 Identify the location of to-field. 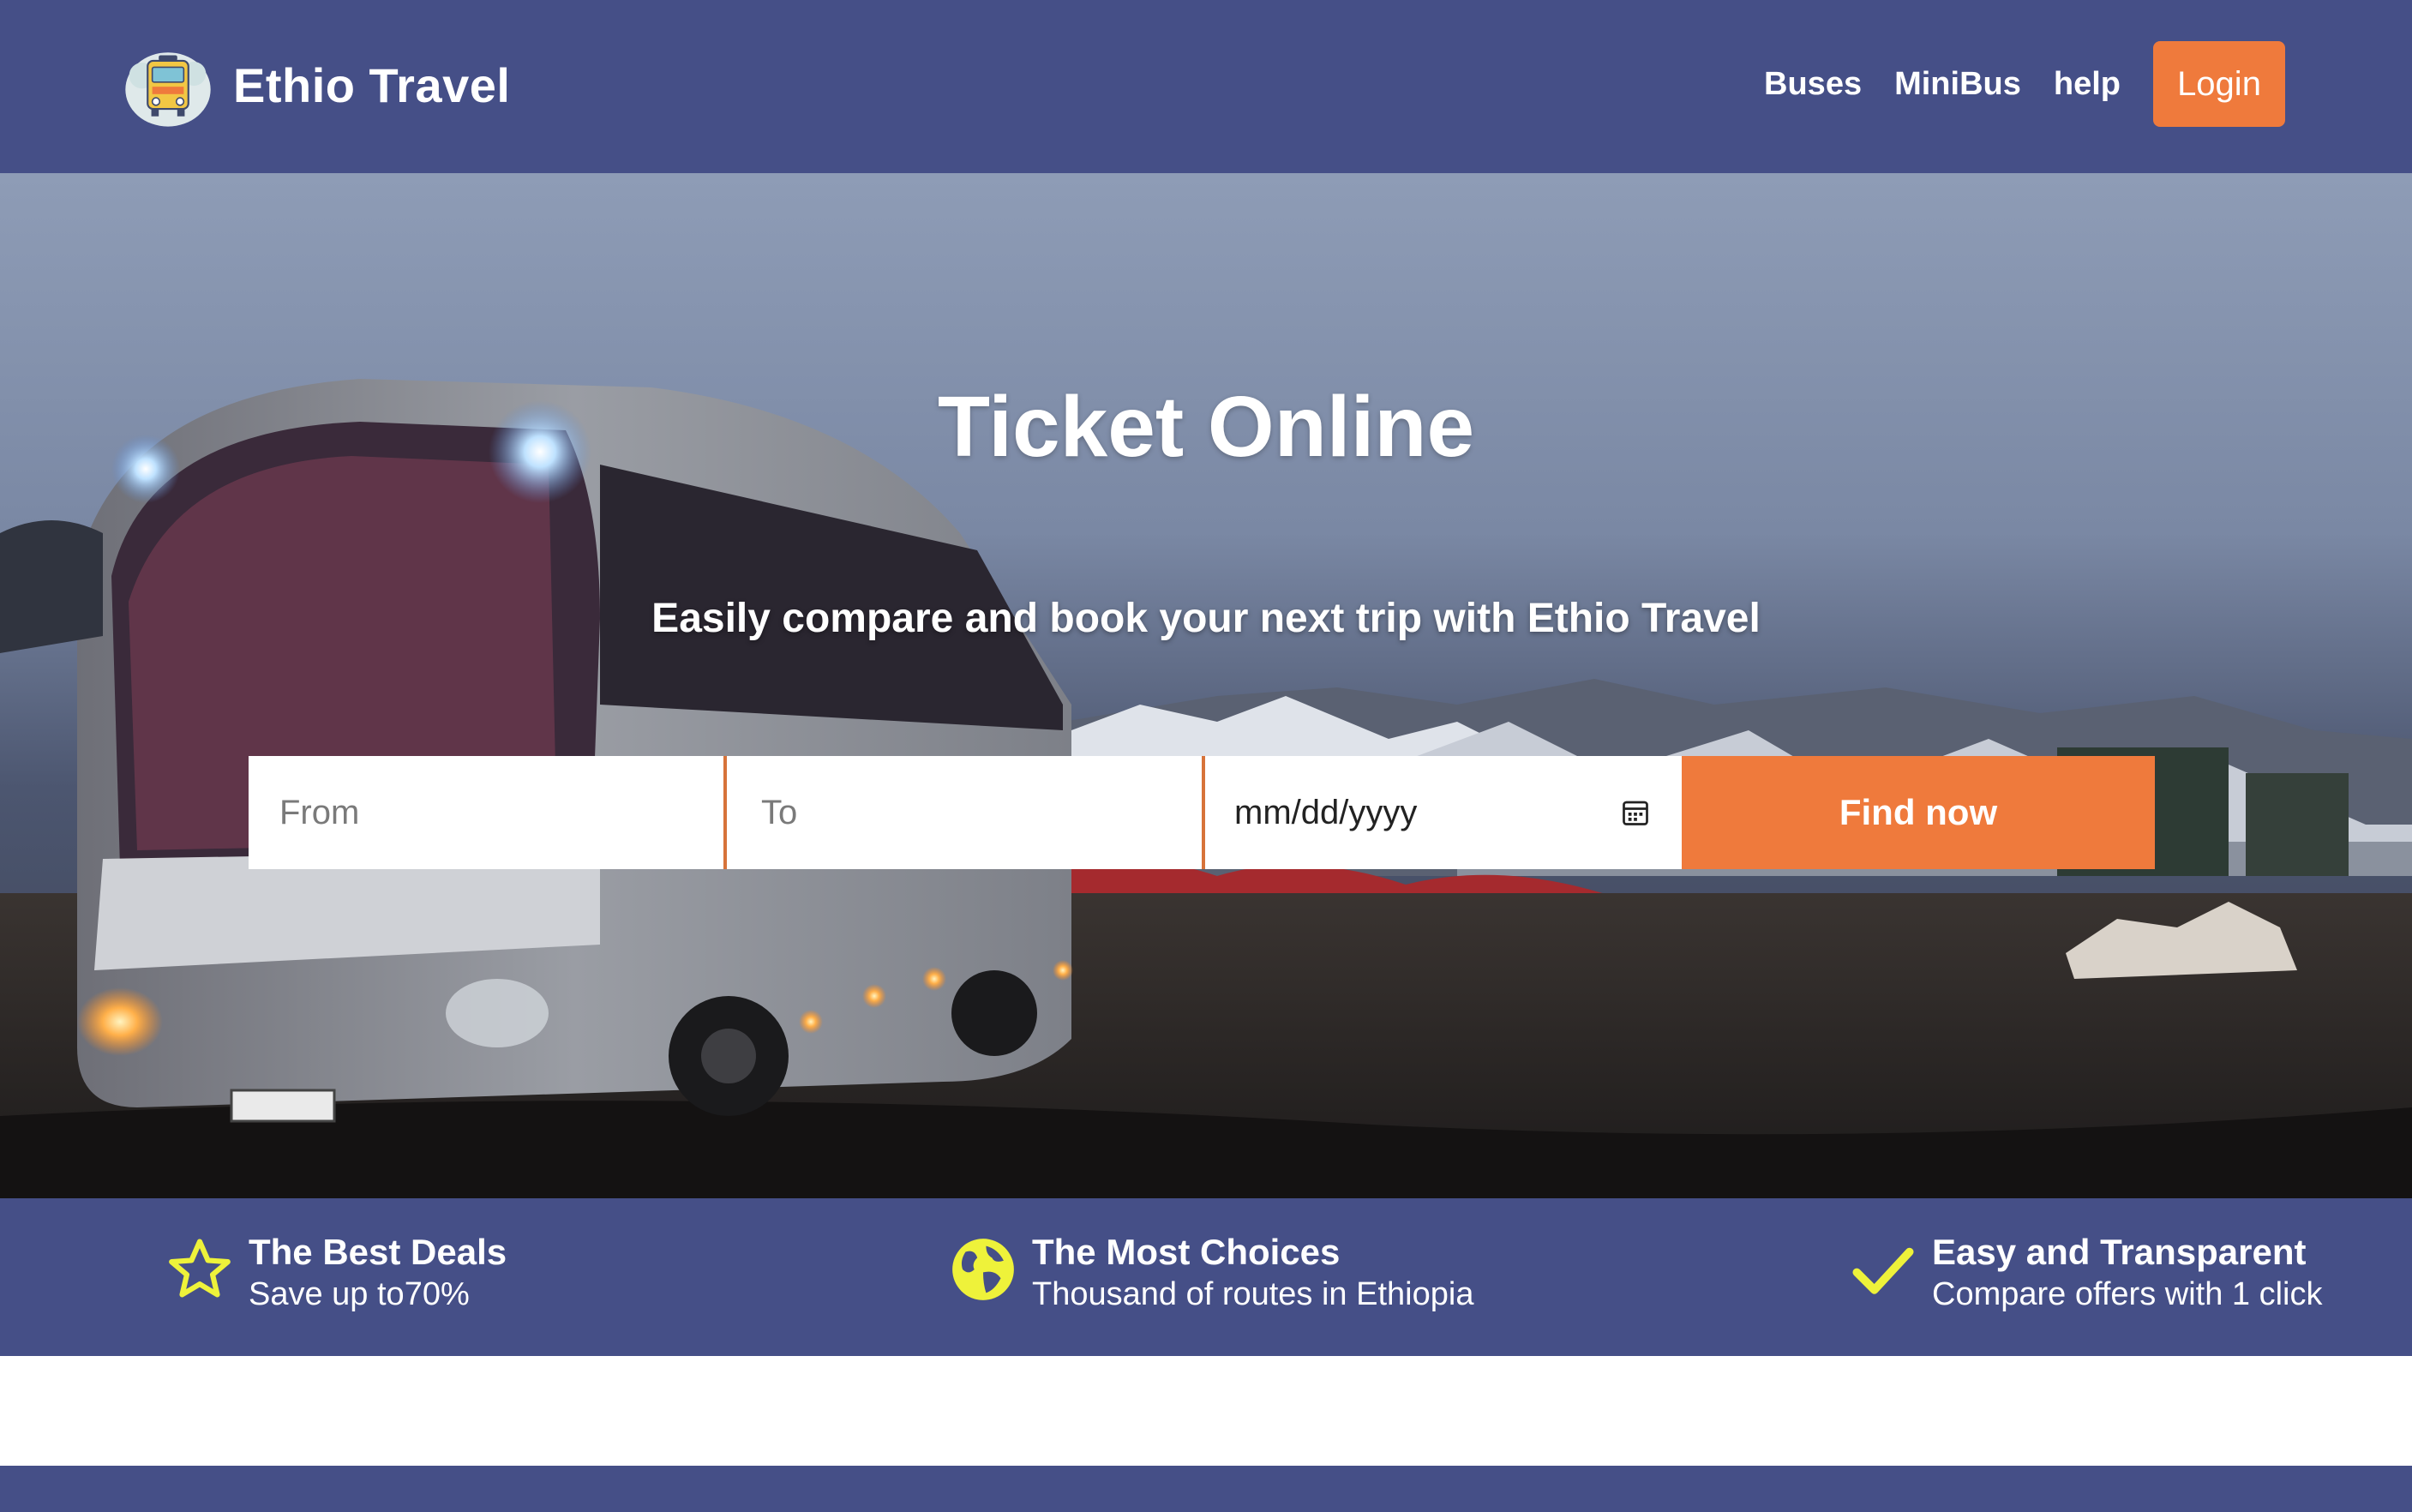
(966, 812).